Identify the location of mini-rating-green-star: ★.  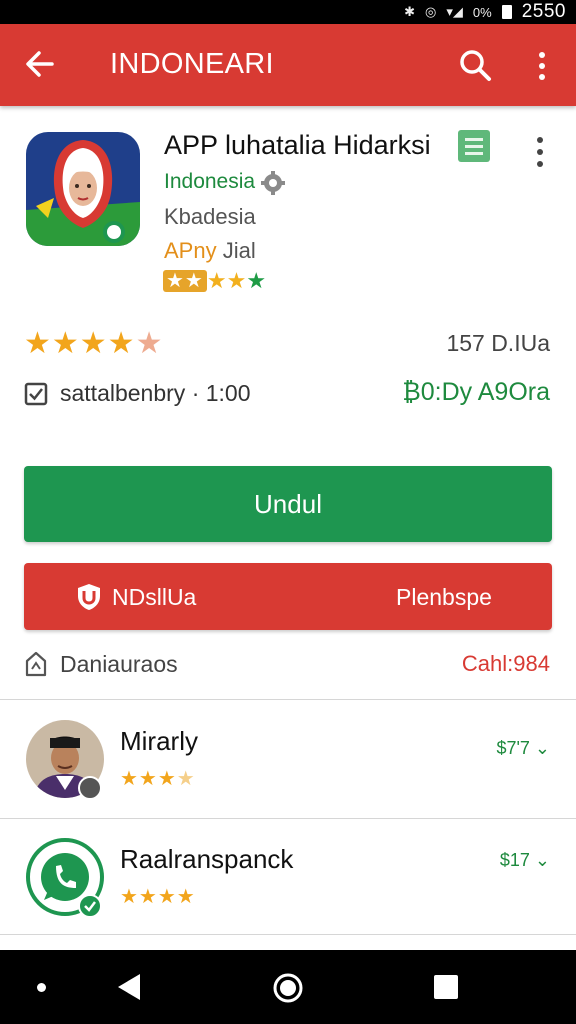
(256, 280).